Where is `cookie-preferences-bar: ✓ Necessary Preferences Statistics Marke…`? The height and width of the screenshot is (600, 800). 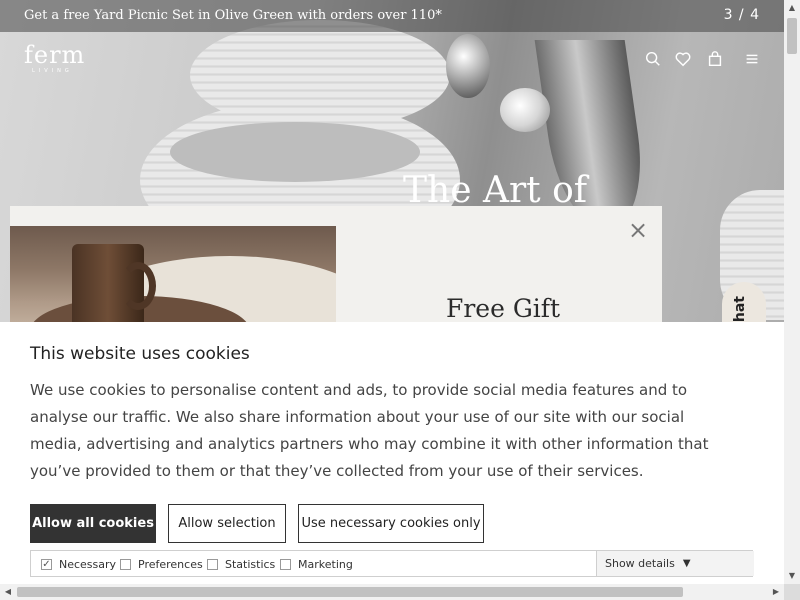 cookie-preferences-bar: ✓ Necessary Preferences Statistics Marke… is located at coordinates (392, 563).